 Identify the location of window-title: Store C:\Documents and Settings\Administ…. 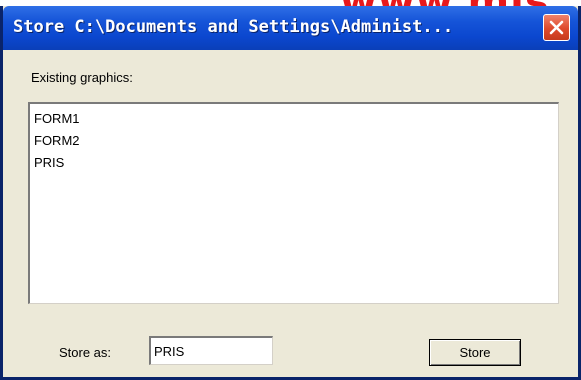
(233, 27).